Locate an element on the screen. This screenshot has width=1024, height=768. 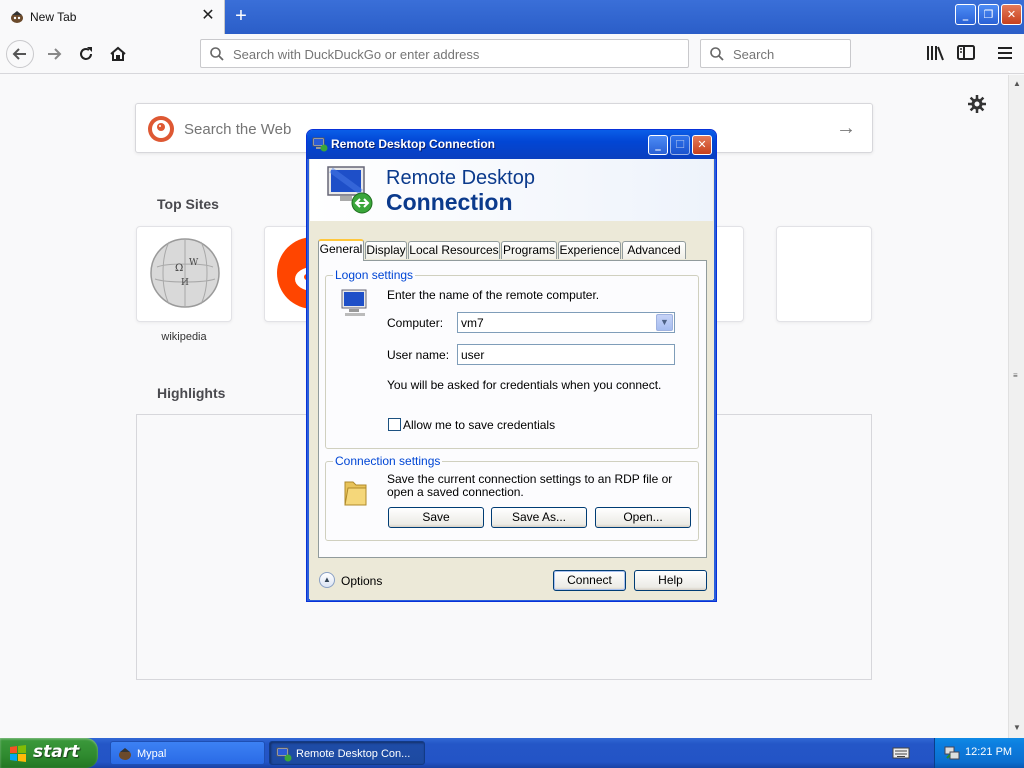
save-credentials-checkbox is located at coordinates (394, 424).